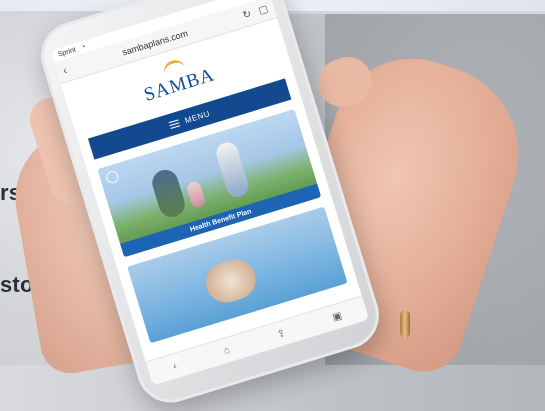  What do you see at coordinates (175, 124) in the screenshot?
I see `hamburger-icon` at bounding box center [175, 124].